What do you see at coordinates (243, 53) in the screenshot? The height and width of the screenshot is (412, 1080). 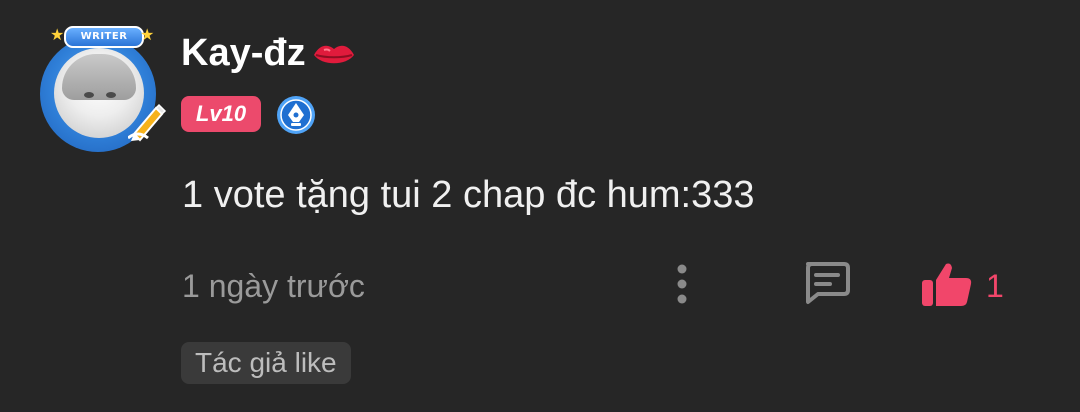 I see `author-name: Kay-đz` at bounding box center [243, 53].